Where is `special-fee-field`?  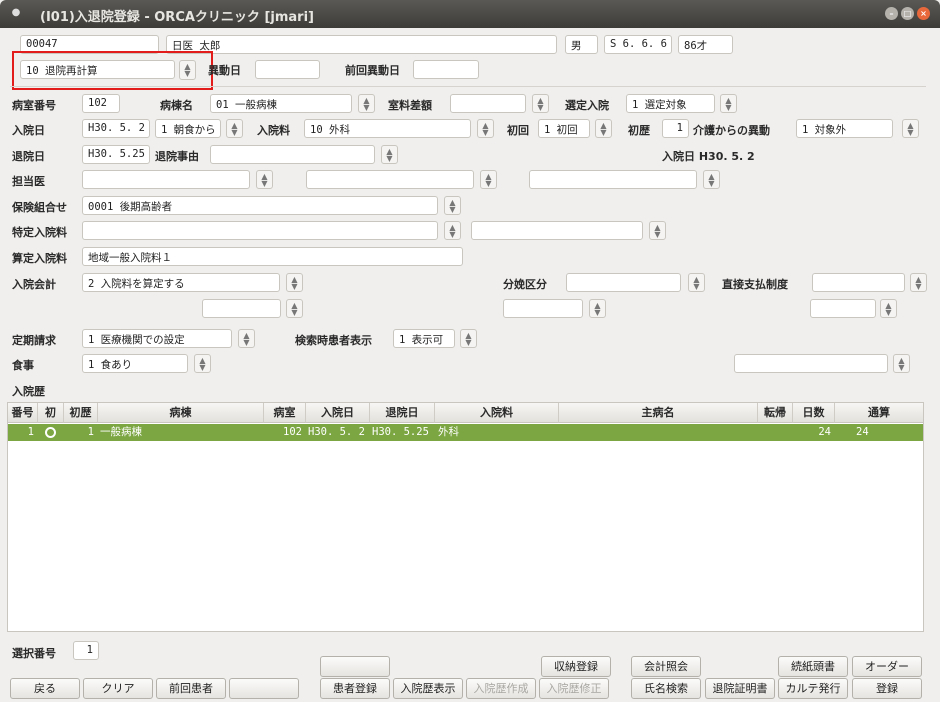
special-fee-field is located at coordinates (260, 230).